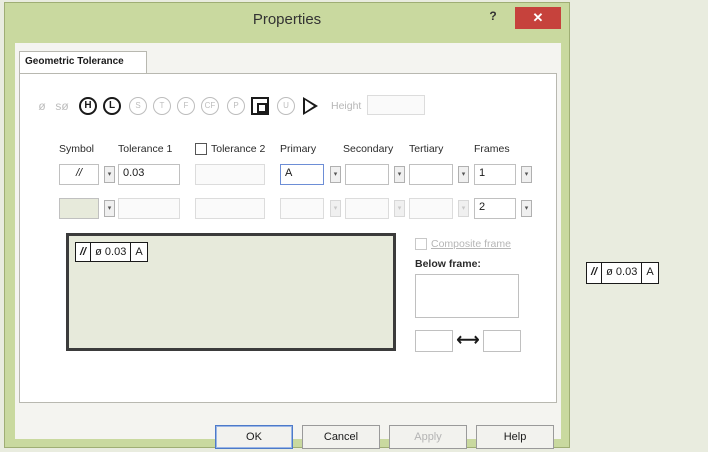 The height and width of the screenshot is (452, 708). Describe the element at coordinates (495, 174) in the screenshot. I see `frames-input-1: 1` at that location.